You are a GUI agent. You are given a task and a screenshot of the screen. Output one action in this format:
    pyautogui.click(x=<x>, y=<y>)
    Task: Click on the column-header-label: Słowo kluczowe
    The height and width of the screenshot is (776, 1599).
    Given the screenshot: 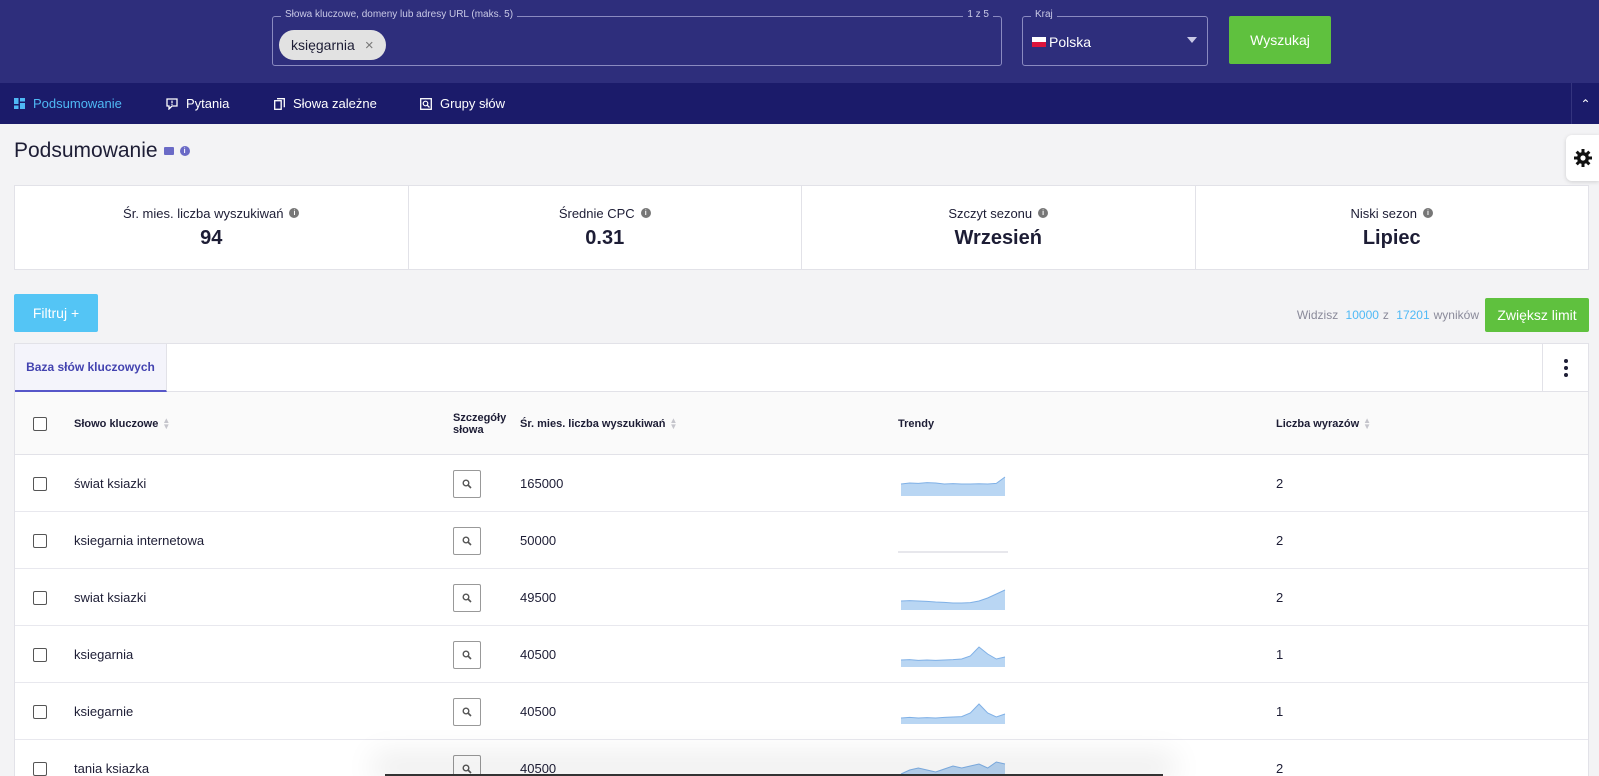 What is the action you would take?
    pyautogui.click(x=116, y=423)
    